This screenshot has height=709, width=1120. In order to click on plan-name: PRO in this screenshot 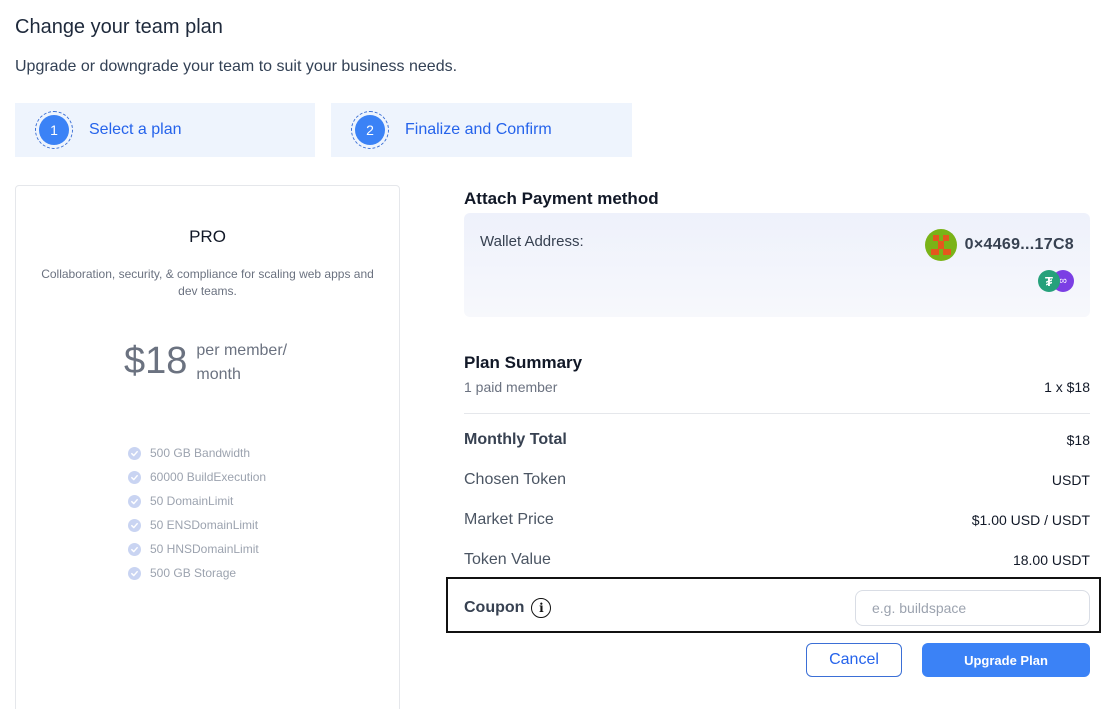, I will do `click(207, 236)`.